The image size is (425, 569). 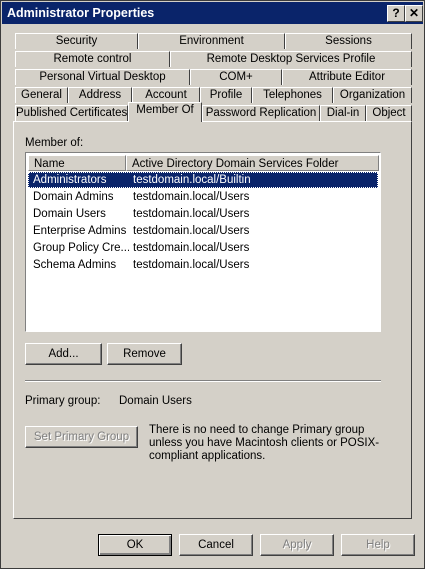 What do you see at coordinates (347, 77) in the screenshot?
I see `tab-attribute-editor: Attribute Editor` at bounding box center [347, 77].